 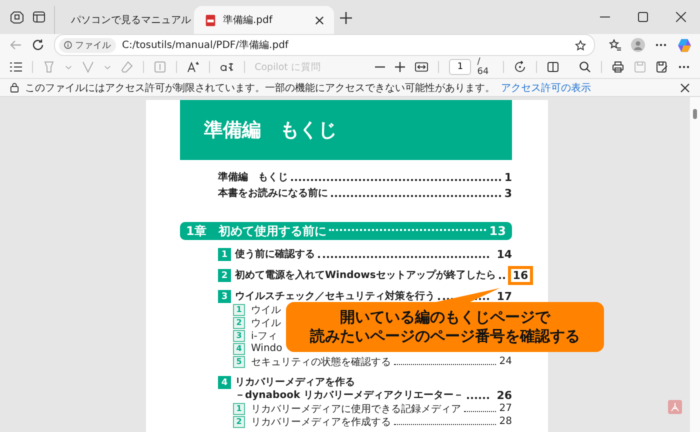 I want to click on favorite-star-icon, so click(x=580, y=45).